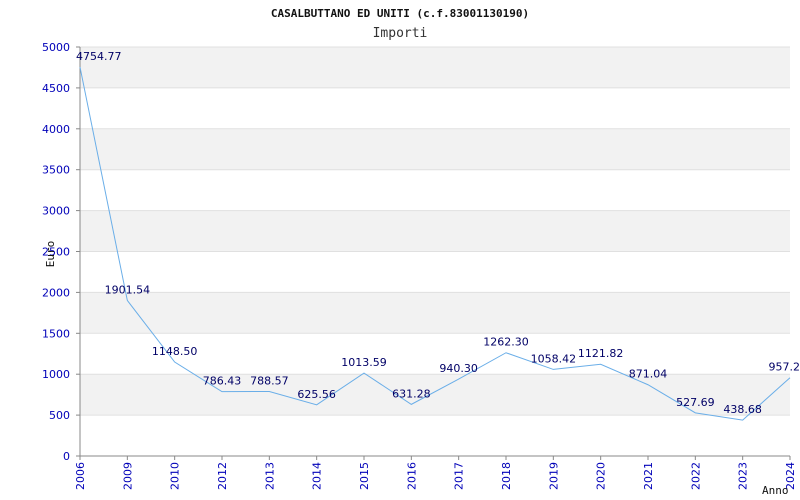  I want to click on chart-title: CASALBUTTANO ED UNITI (c.f.83001130190), so click(400, 13).